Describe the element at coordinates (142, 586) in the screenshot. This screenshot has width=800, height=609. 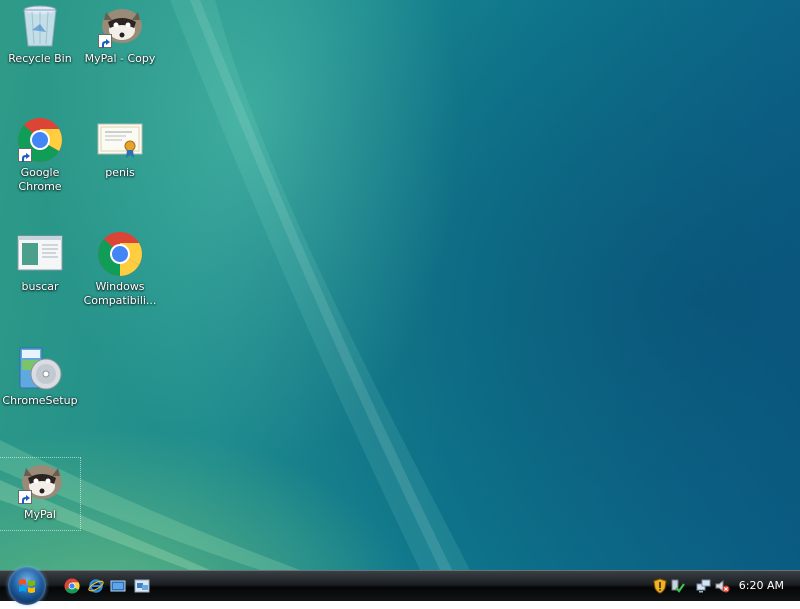
I see `quick-launch-switch-windows-icon` at that location.